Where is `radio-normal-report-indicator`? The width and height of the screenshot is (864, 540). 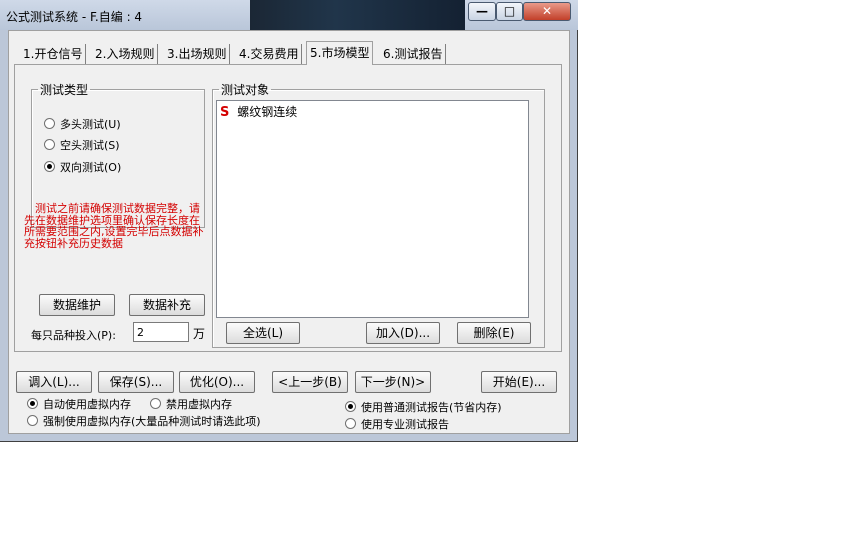 radio-normal-report-indicator is located at coordinates (350, 406).